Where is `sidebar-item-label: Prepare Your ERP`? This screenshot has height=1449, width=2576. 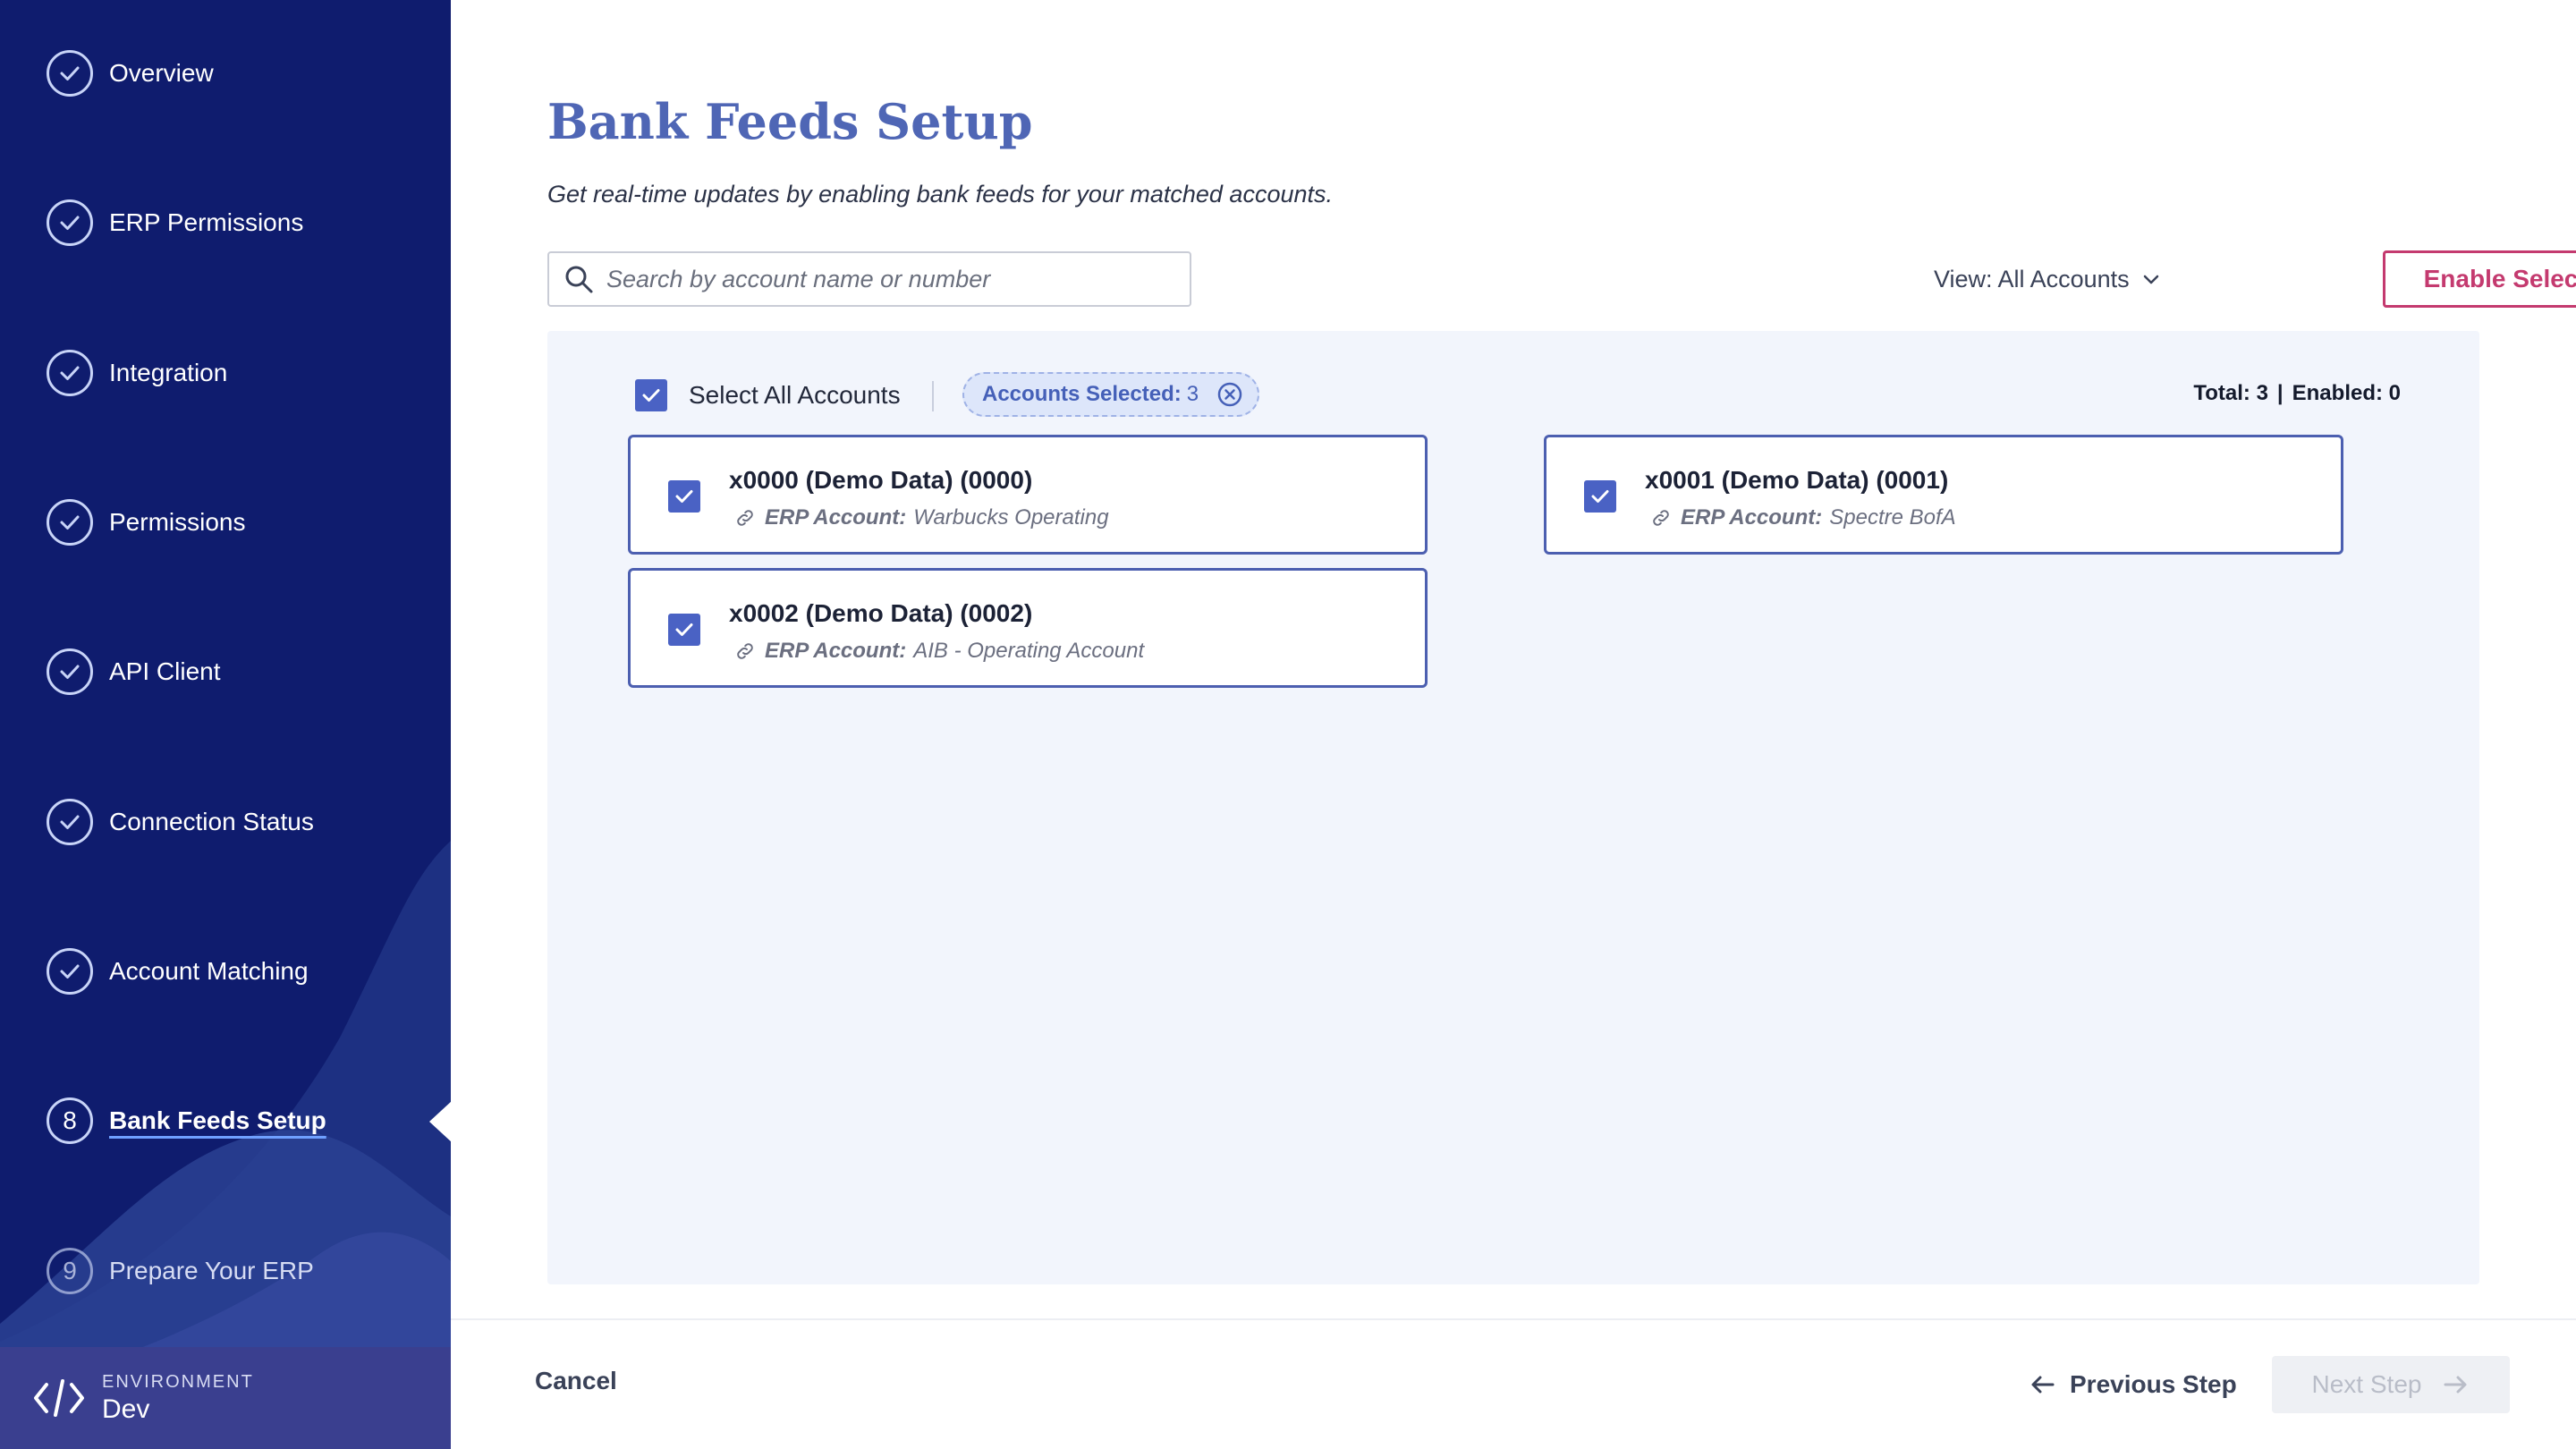
sidebar-item-label: Prepare Your ERP is located at coordinates (211, 1270).